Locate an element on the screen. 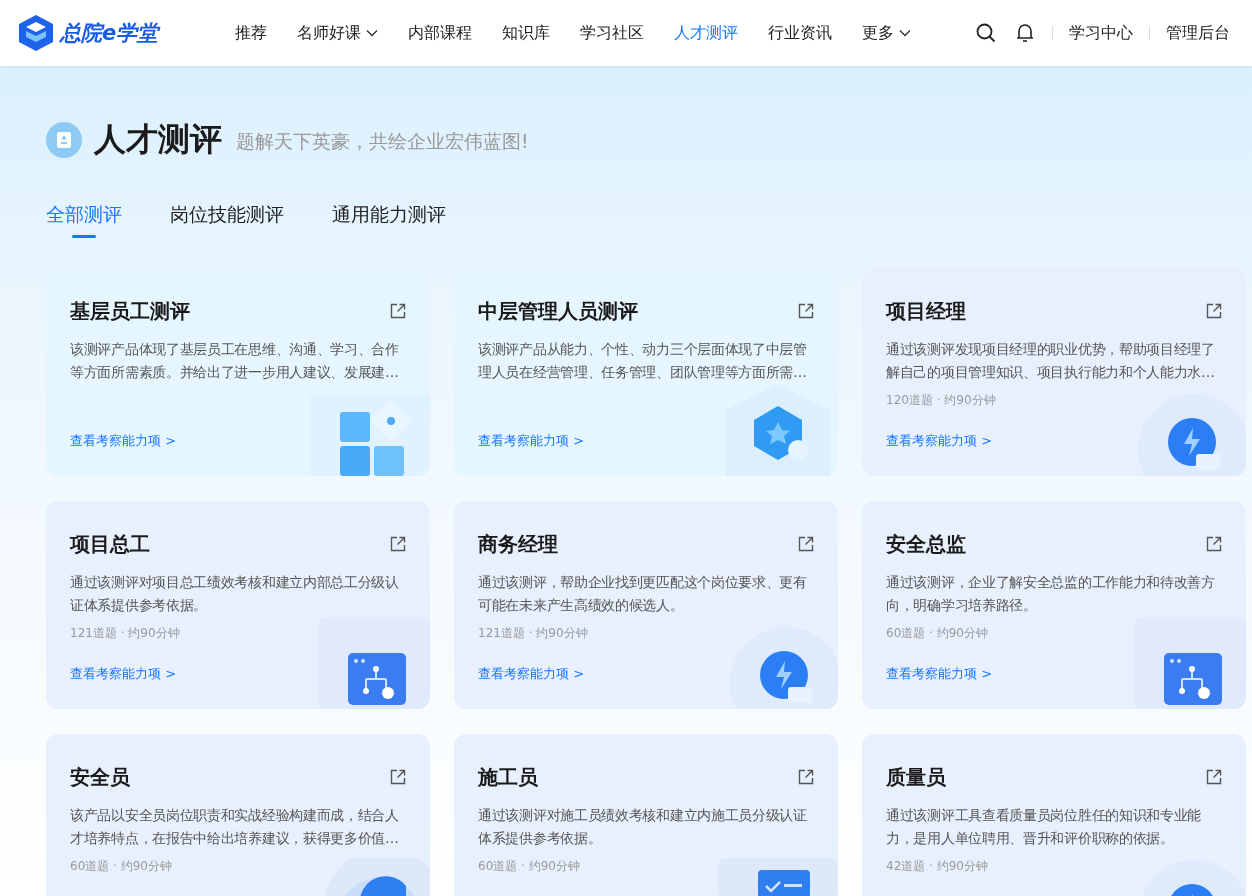 This screenshot has height=896, width=1252. nav-item: 内部课程 is located at coordinates (440, 33).